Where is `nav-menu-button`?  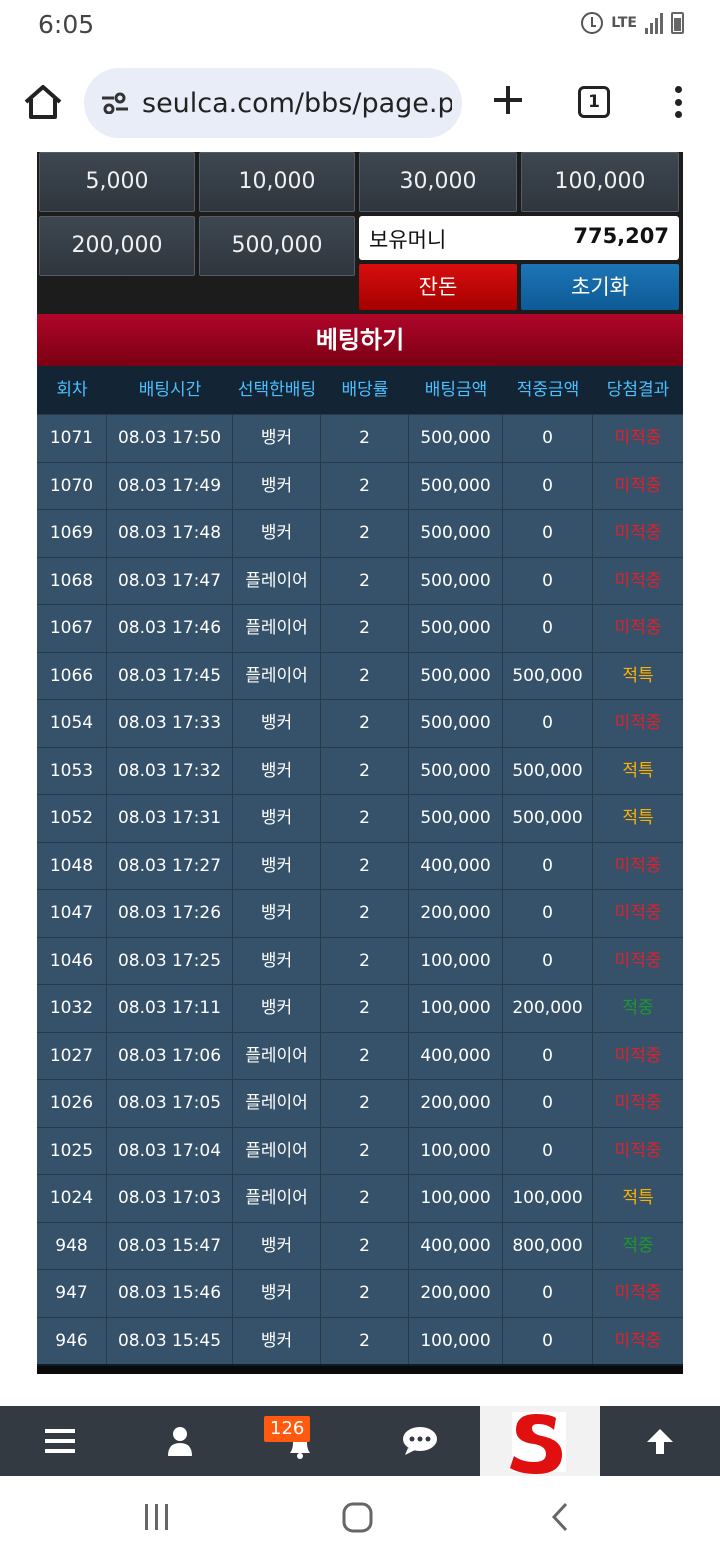
nav-menu-button is located at coordinates (60, 1441).